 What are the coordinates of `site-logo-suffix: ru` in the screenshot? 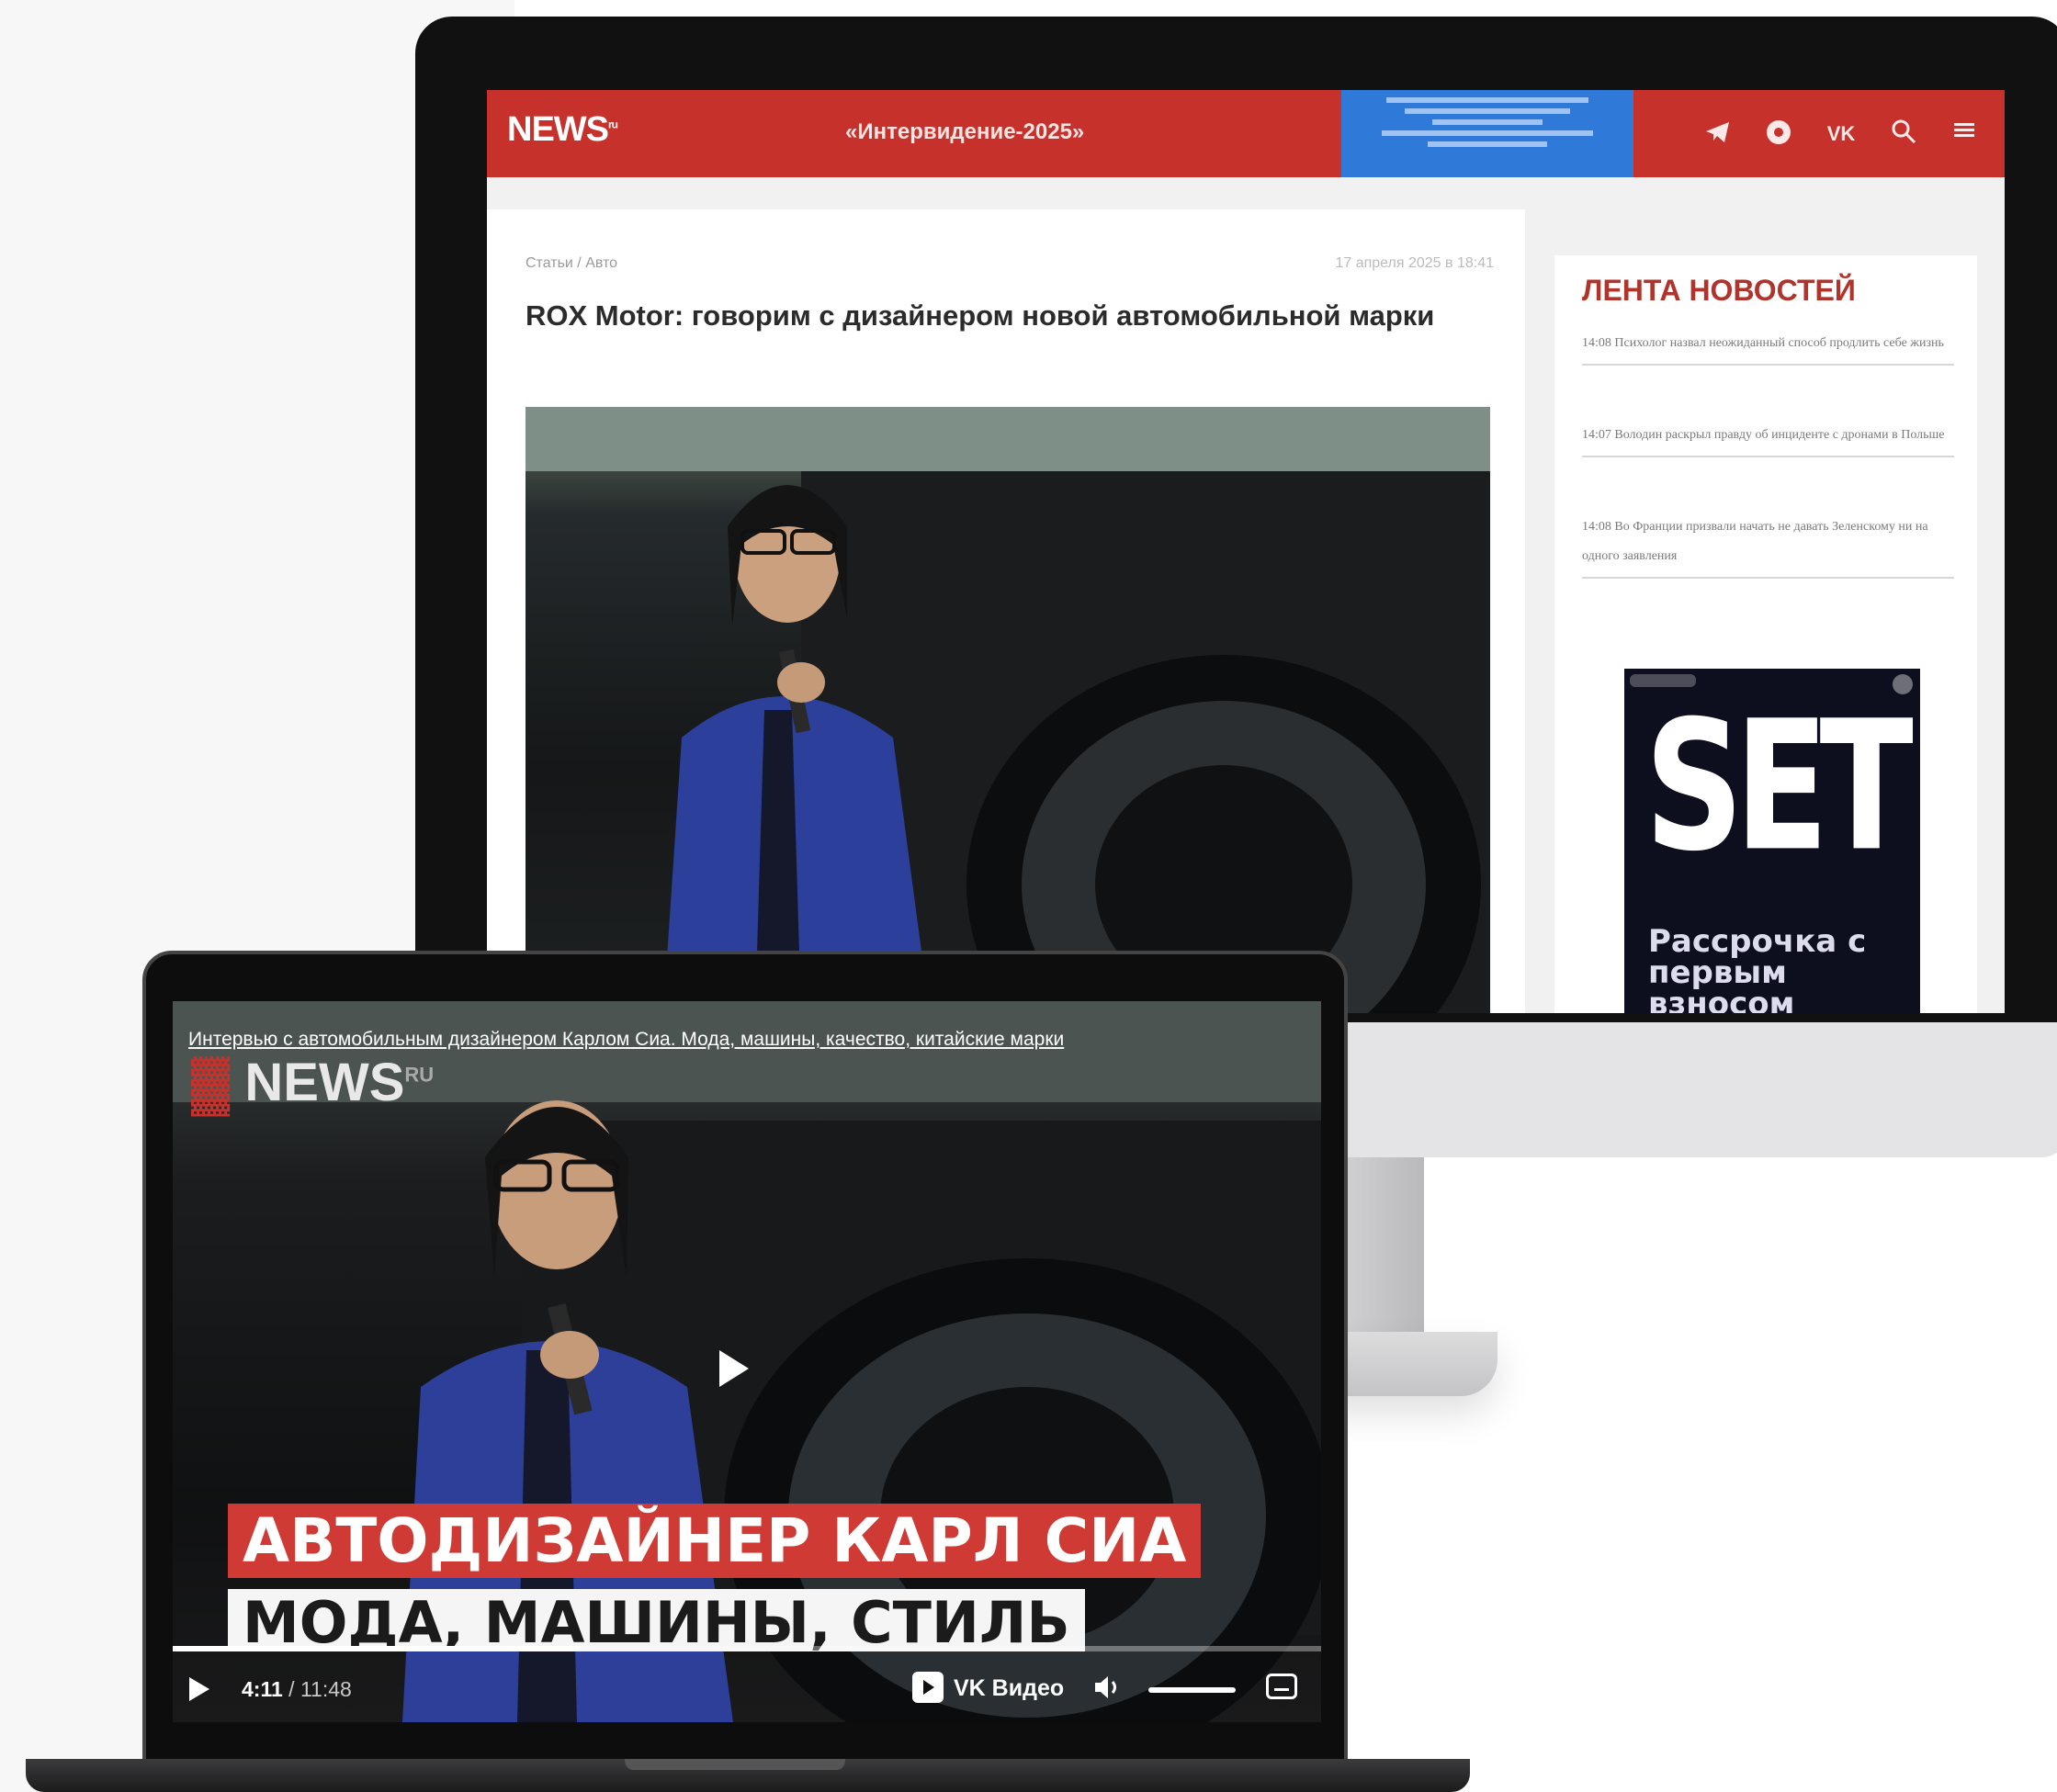 It's located at (613, 124).